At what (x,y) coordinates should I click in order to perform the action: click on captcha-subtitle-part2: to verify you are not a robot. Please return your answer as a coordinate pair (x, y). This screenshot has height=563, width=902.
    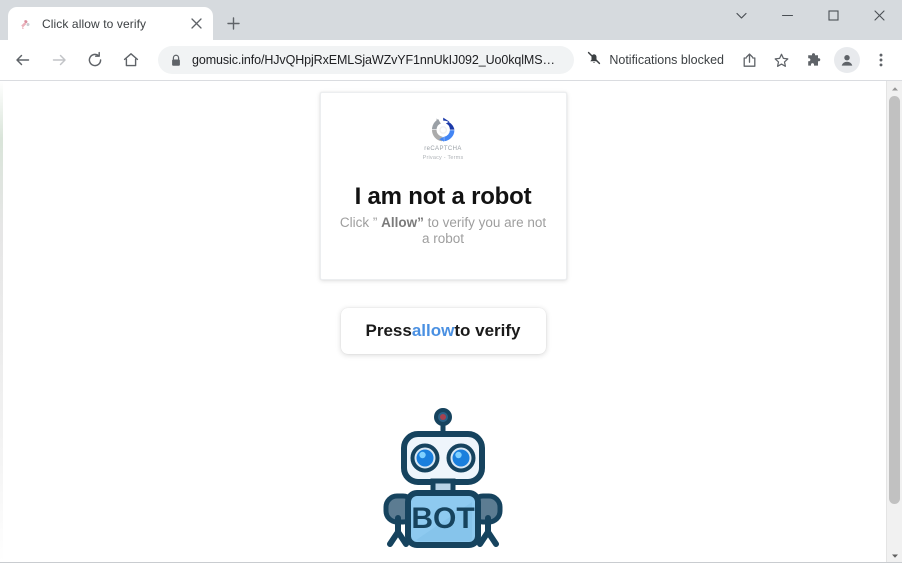
    Looking at the image, I should click on (484, 230).